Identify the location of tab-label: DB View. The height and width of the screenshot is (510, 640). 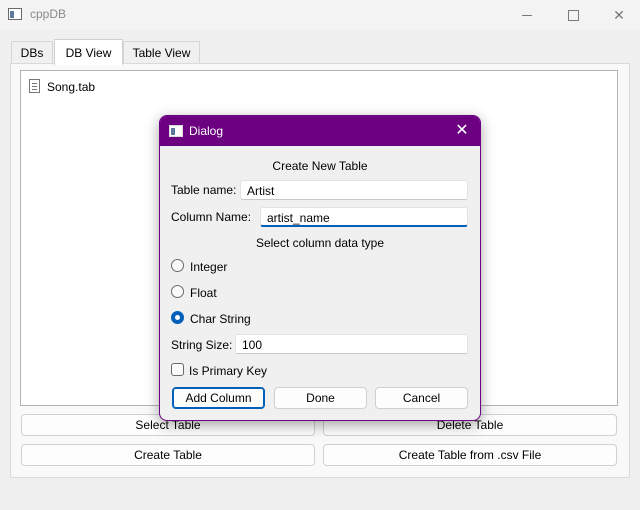
(88, 52).